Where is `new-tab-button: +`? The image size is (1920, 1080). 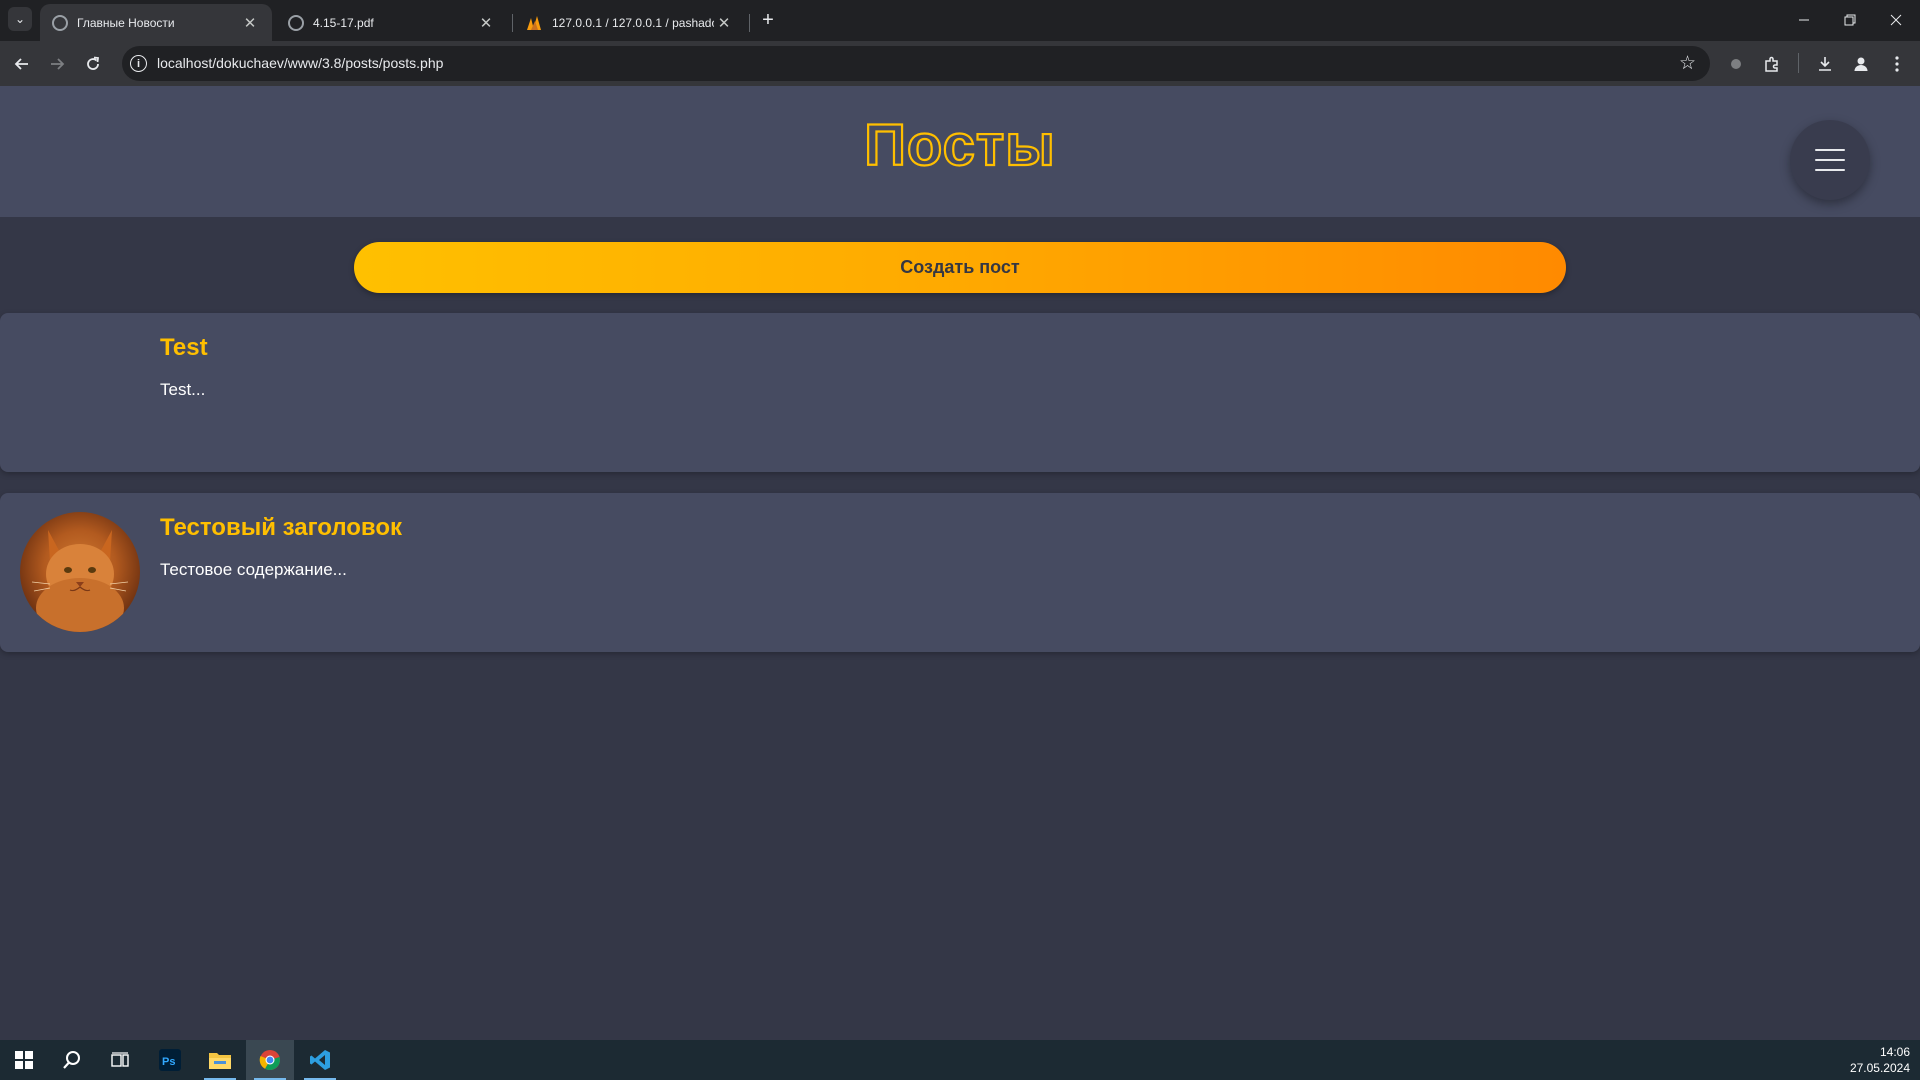 new-tab-button: + is located at coordinates (768, 20).